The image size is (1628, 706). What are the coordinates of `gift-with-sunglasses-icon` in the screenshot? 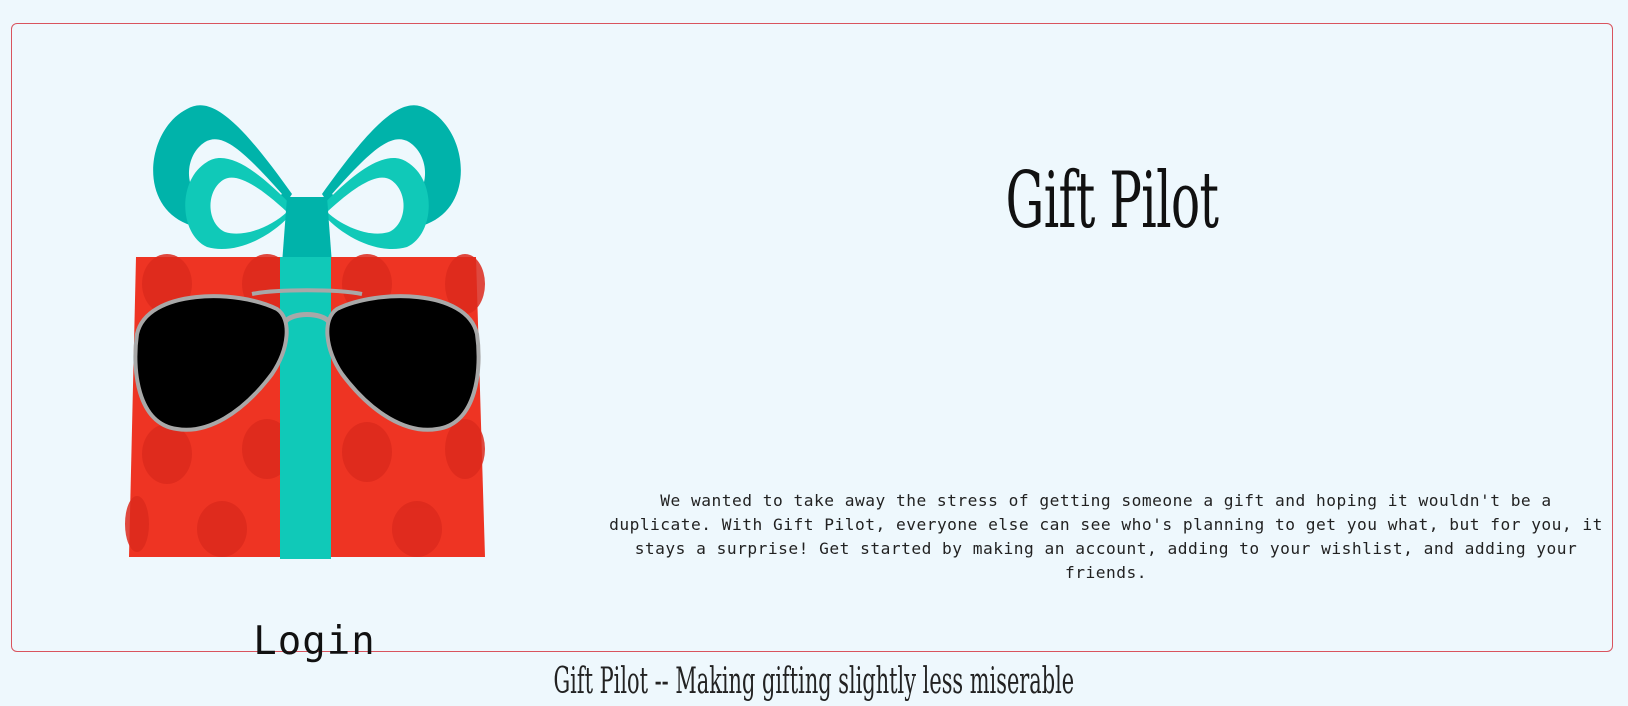 It's located at (305, 332).